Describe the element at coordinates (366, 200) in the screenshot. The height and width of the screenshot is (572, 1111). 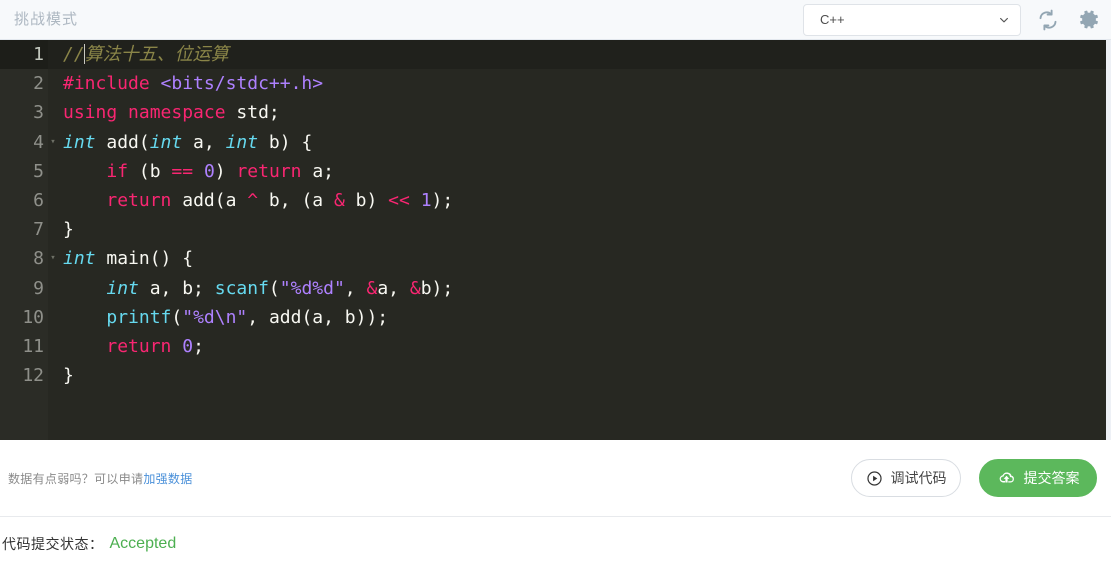
I see `code-token: b)` at that location.